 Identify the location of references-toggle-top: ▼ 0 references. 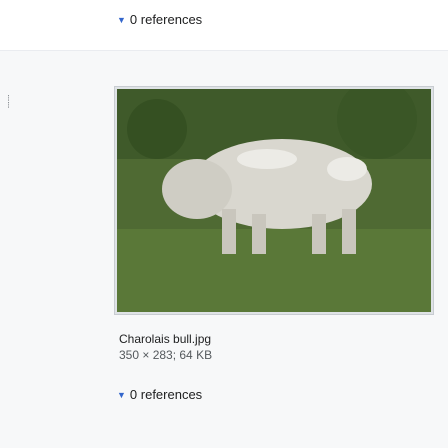
(159, 19).